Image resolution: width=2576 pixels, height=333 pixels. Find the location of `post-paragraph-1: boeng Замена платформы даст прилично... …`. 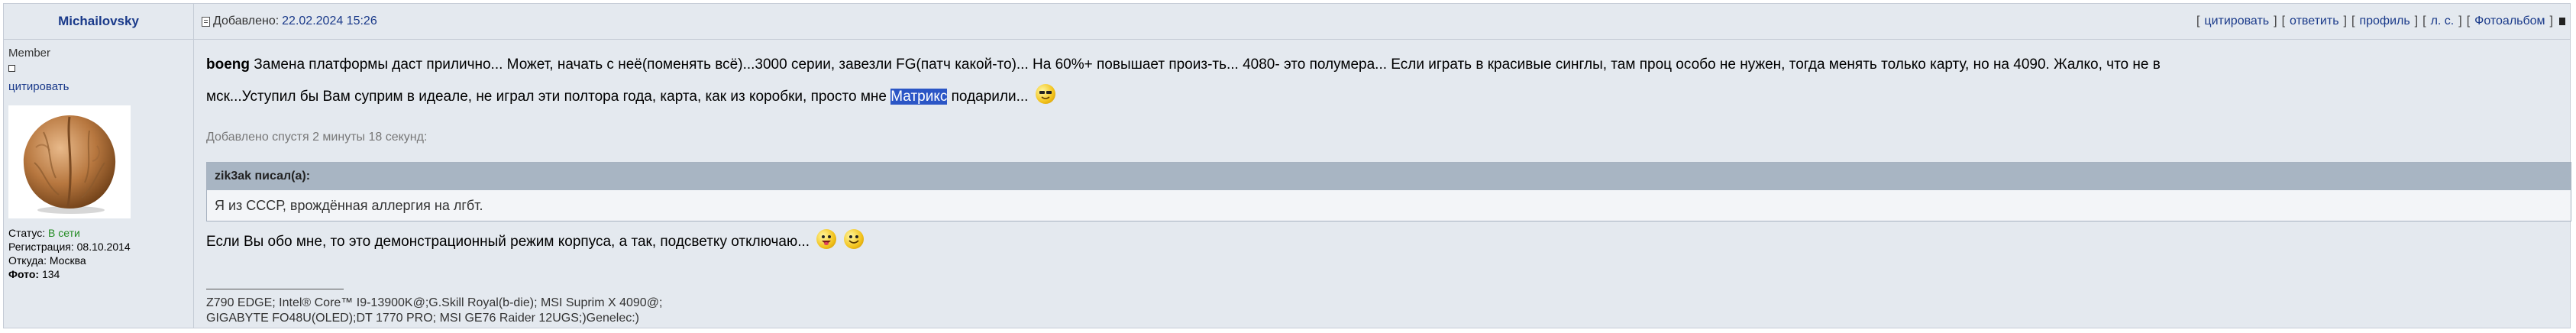

post-paragraph-1: boeng Замена платформы даст прилично... … is located at coordinates (1183, 81).